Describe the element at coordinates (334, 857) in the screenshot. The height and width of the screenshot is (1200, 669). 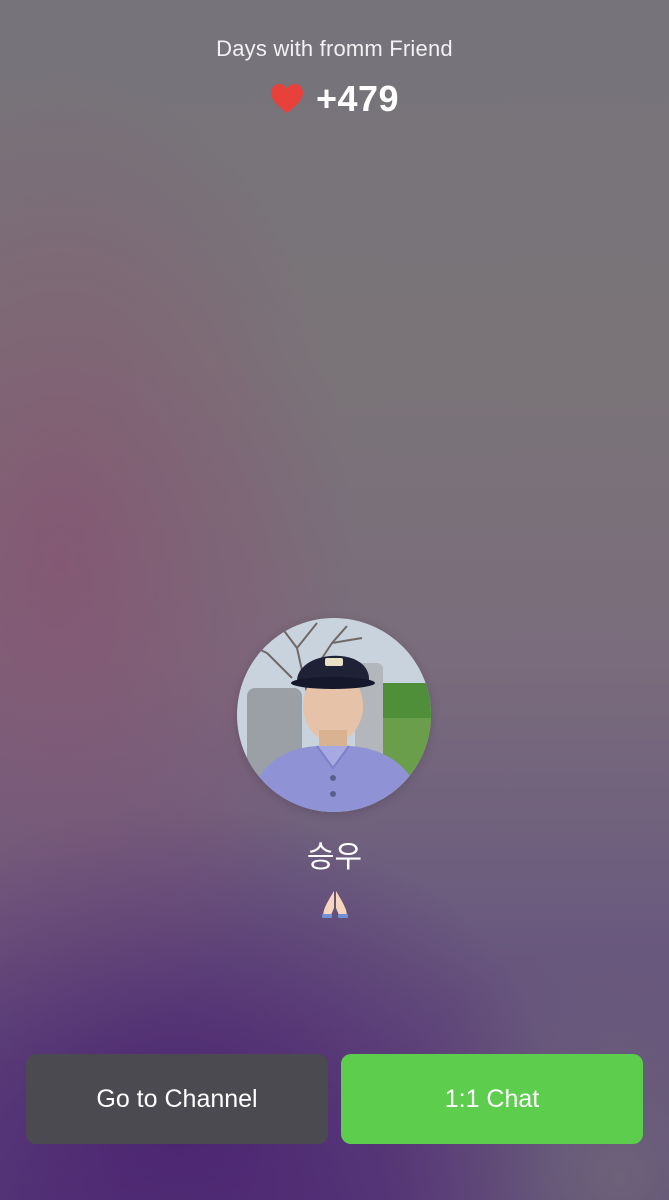
I see `profile-name: 승우` at that location.